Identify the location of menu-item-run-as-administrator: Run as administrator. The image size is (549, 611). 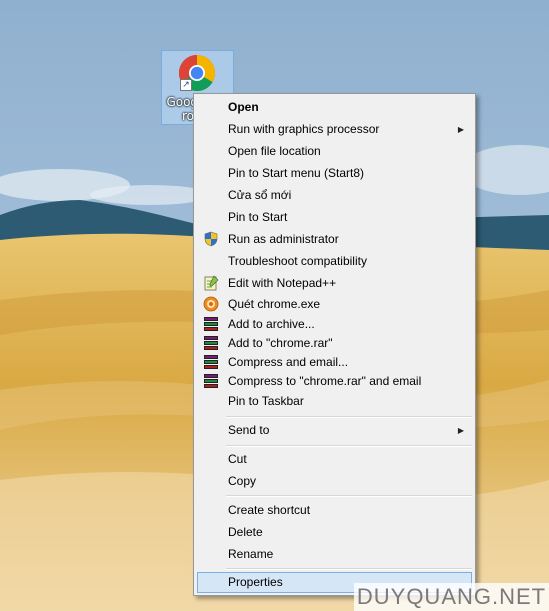
(334, 239).